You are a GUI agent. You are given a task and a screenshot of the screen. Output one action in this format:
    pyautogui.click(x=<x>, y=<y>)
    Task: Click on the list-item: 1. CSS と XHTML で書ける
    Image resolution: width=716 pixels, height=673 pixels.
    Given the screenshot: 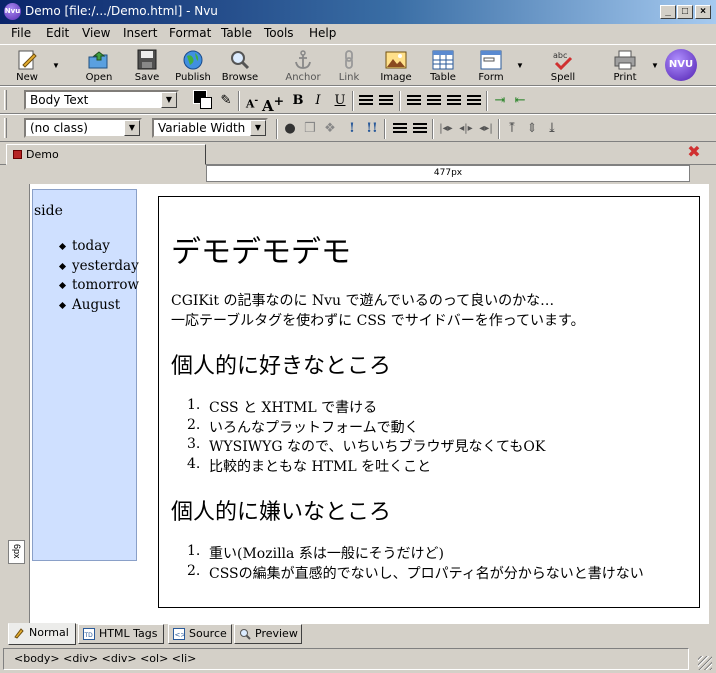 What is the action you would take?
    pyautogui.click(x=366, y=407)
    